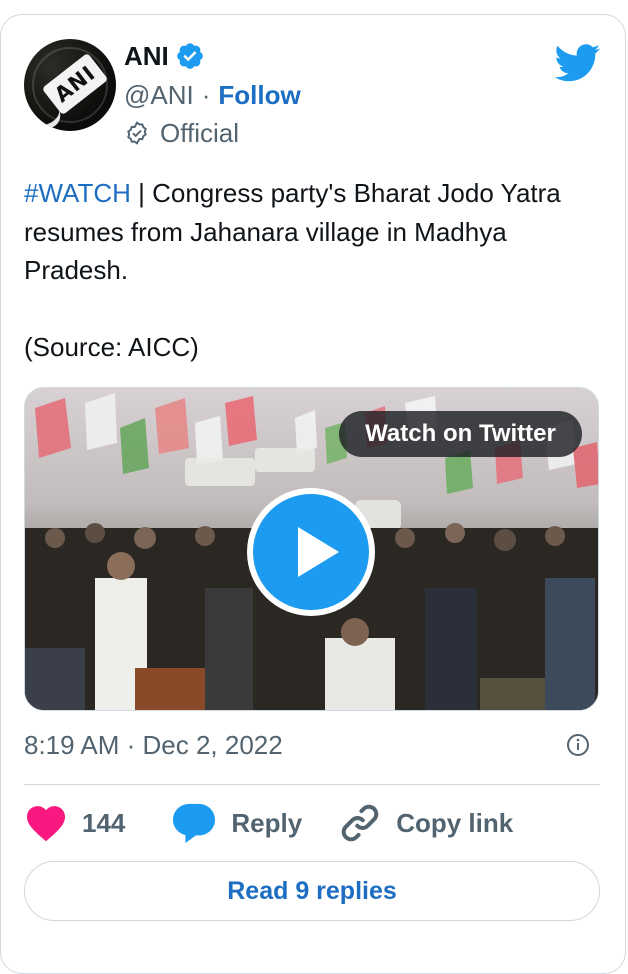 The height and width of the screenshot is (974, 628). Describe the element at coordinates (460, 434) in the screenshot. I see `watch-on-twitter-button: Watch on Twitter` at that location.